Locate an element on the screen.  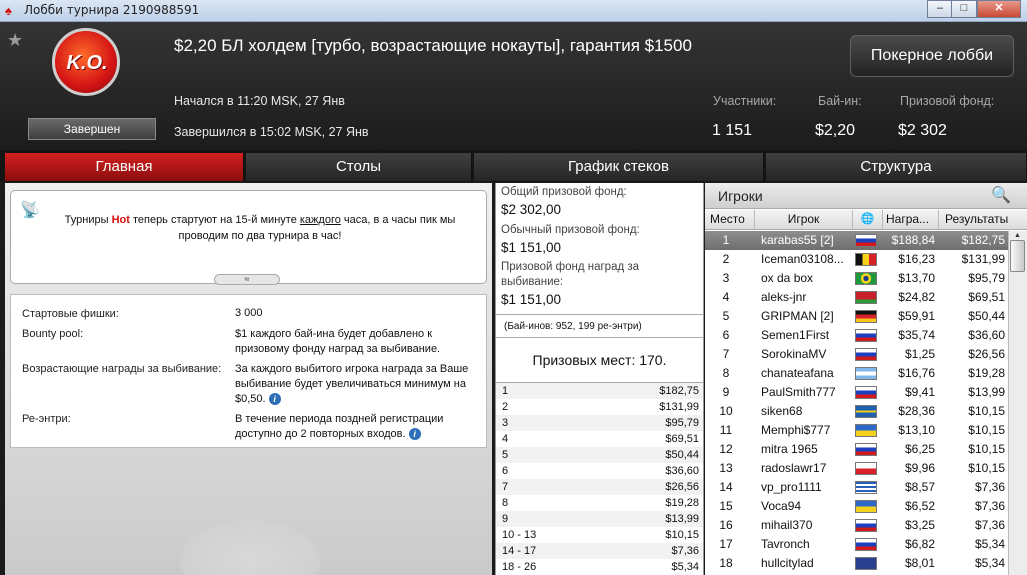
bounty-prize-label-2: выбивание: is located at coordinates (532, 282).